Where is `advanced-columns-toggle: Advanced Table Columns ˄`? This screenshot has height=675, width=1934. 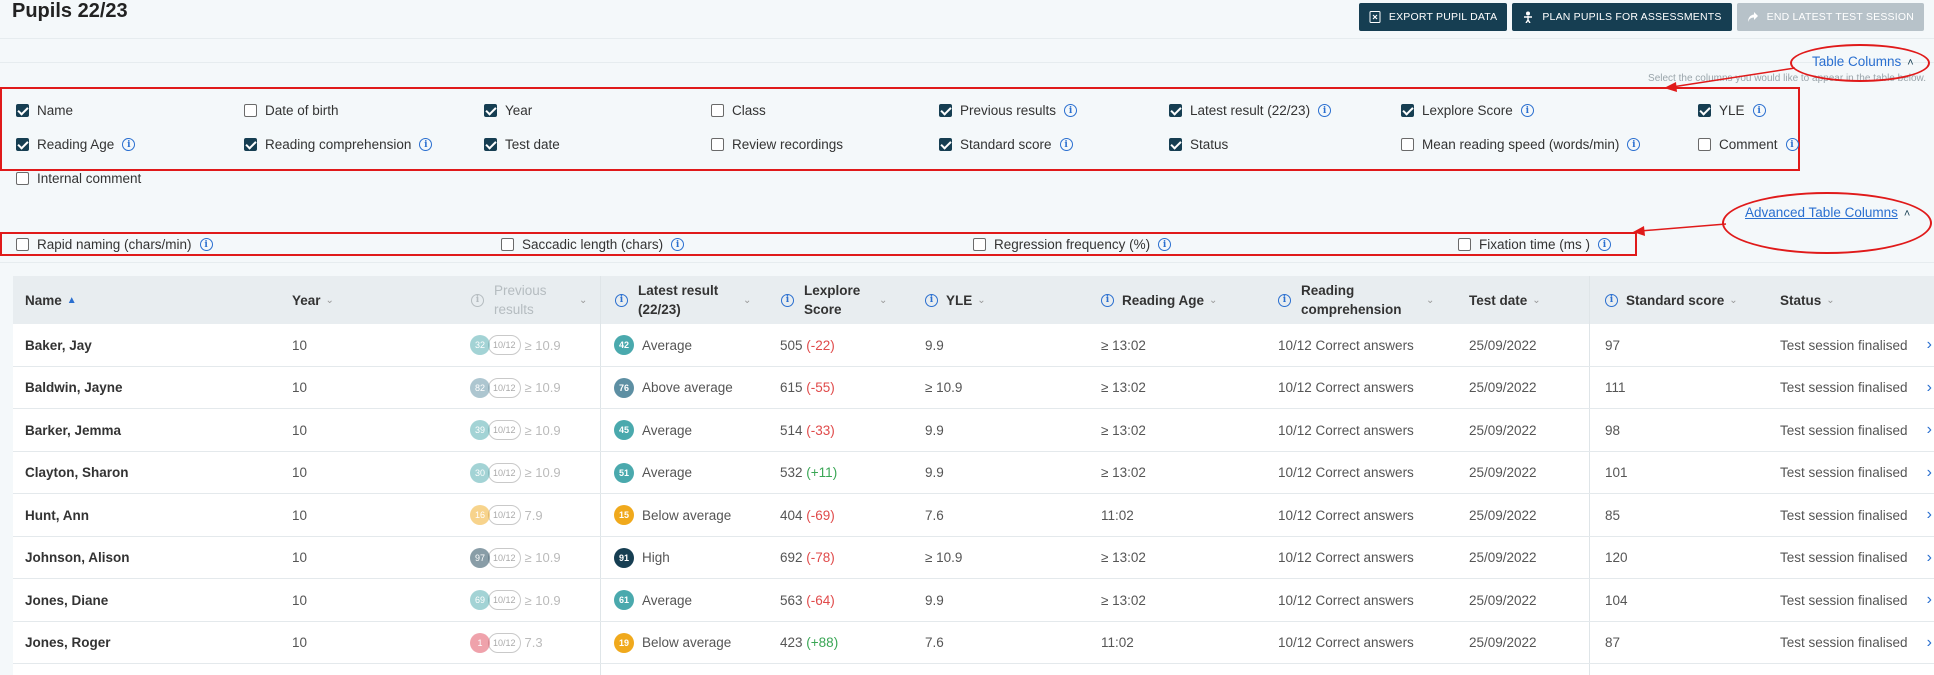
advanced-columns-toggle: Advanced Table Columns ˄ is located at coordinates (1827, 212).